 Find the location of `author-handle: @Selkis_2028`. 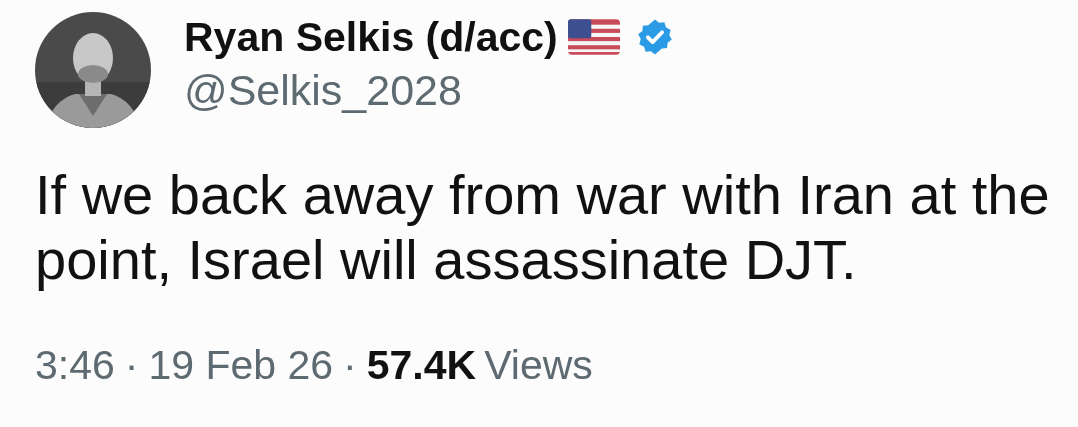

author-handle: @Selkis_2028 is located at coordinates (323, 90).